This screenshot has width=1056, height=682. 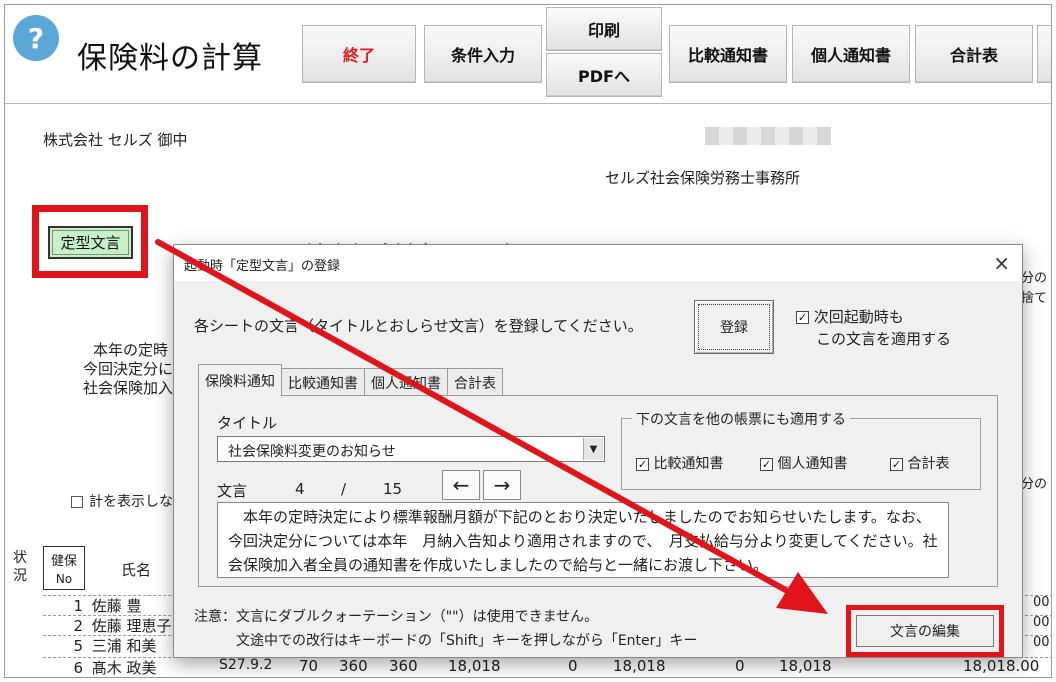 What do you see at coordinates (974, 54) in the screenshot?
I see `total-table-button: 合計表` at bounding box center [974, 54].